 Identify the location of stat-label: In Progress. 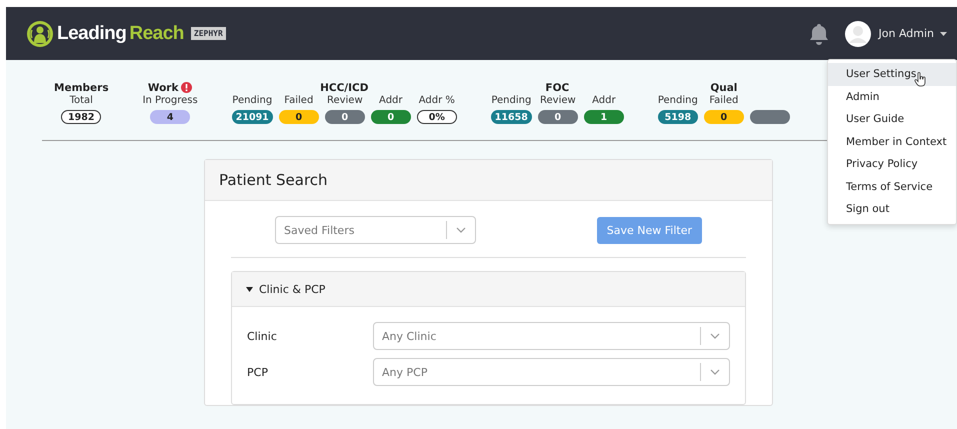
(170, 101).